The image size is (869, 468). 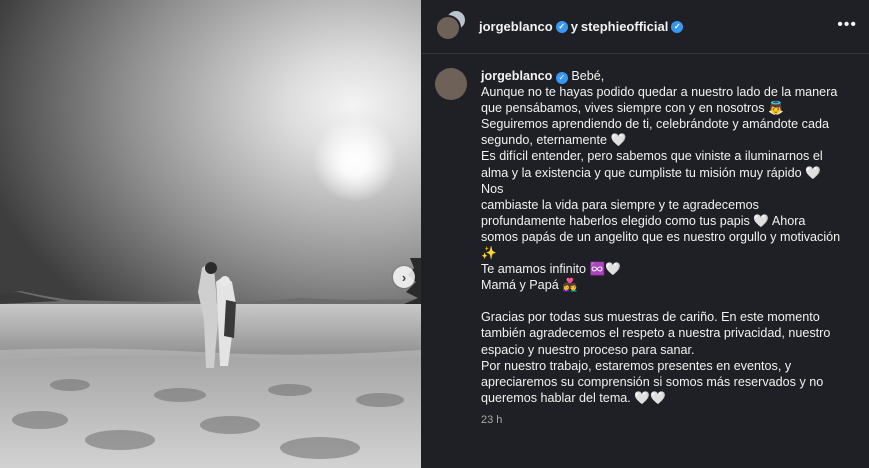 What do you see at coordinates (574, 26) in the screenshot?
I see `authors-joiner: y` at bounding box center [574, 26].